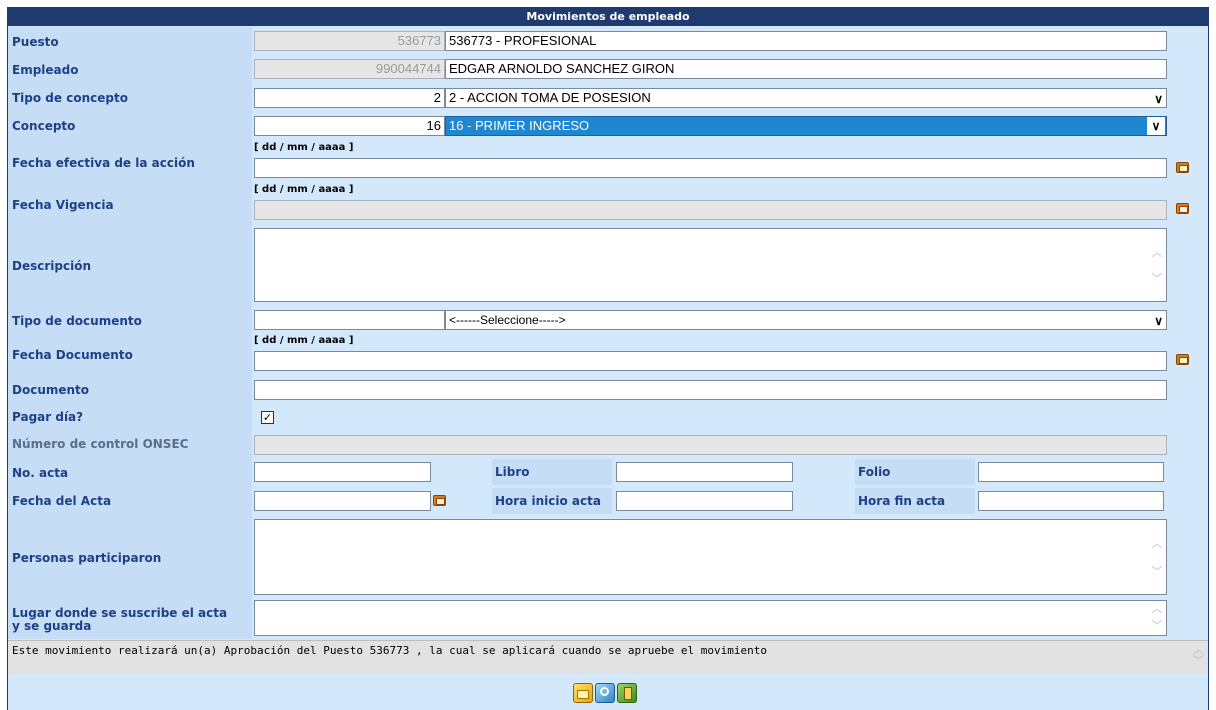  I want to click on tipo-documento-select: <------Seleccione-----> ∨, so click(806, 320).